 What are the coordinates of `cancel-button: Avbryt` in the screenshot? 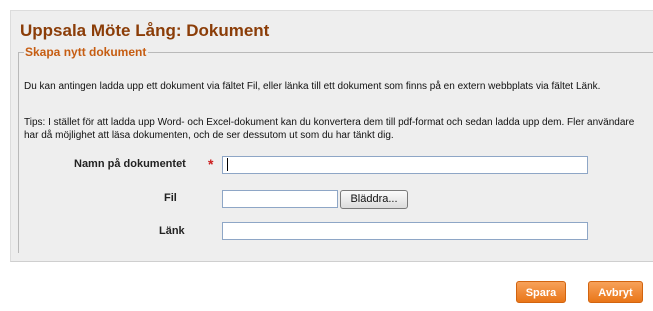 It's located at (615, 292).